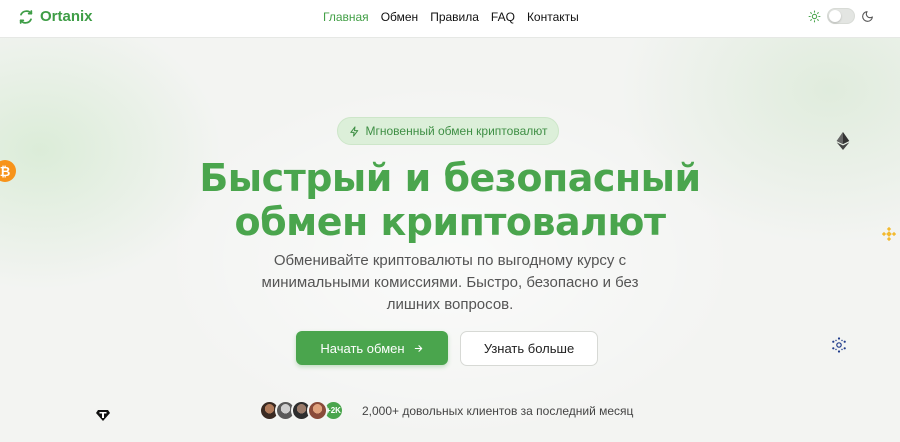 The width and height of the screenshot is (900, 442). I want to click on feature-badge-label: Мгновенный обмен криптовалют, so click(456, 131).